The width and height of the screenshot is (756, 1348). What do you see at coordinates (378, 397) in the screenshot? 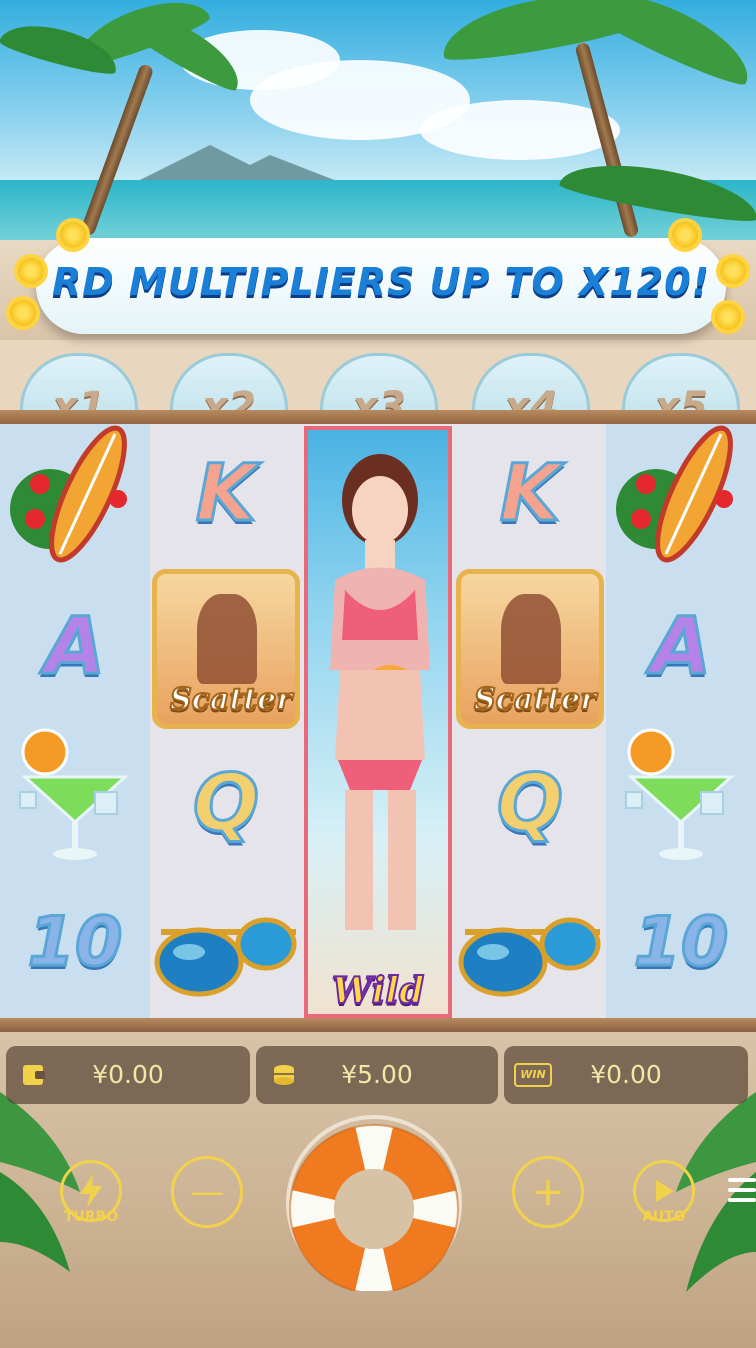
I see `multiplier-row: x1 x2 x3 x4 x5` at bounding box center [378, 397].